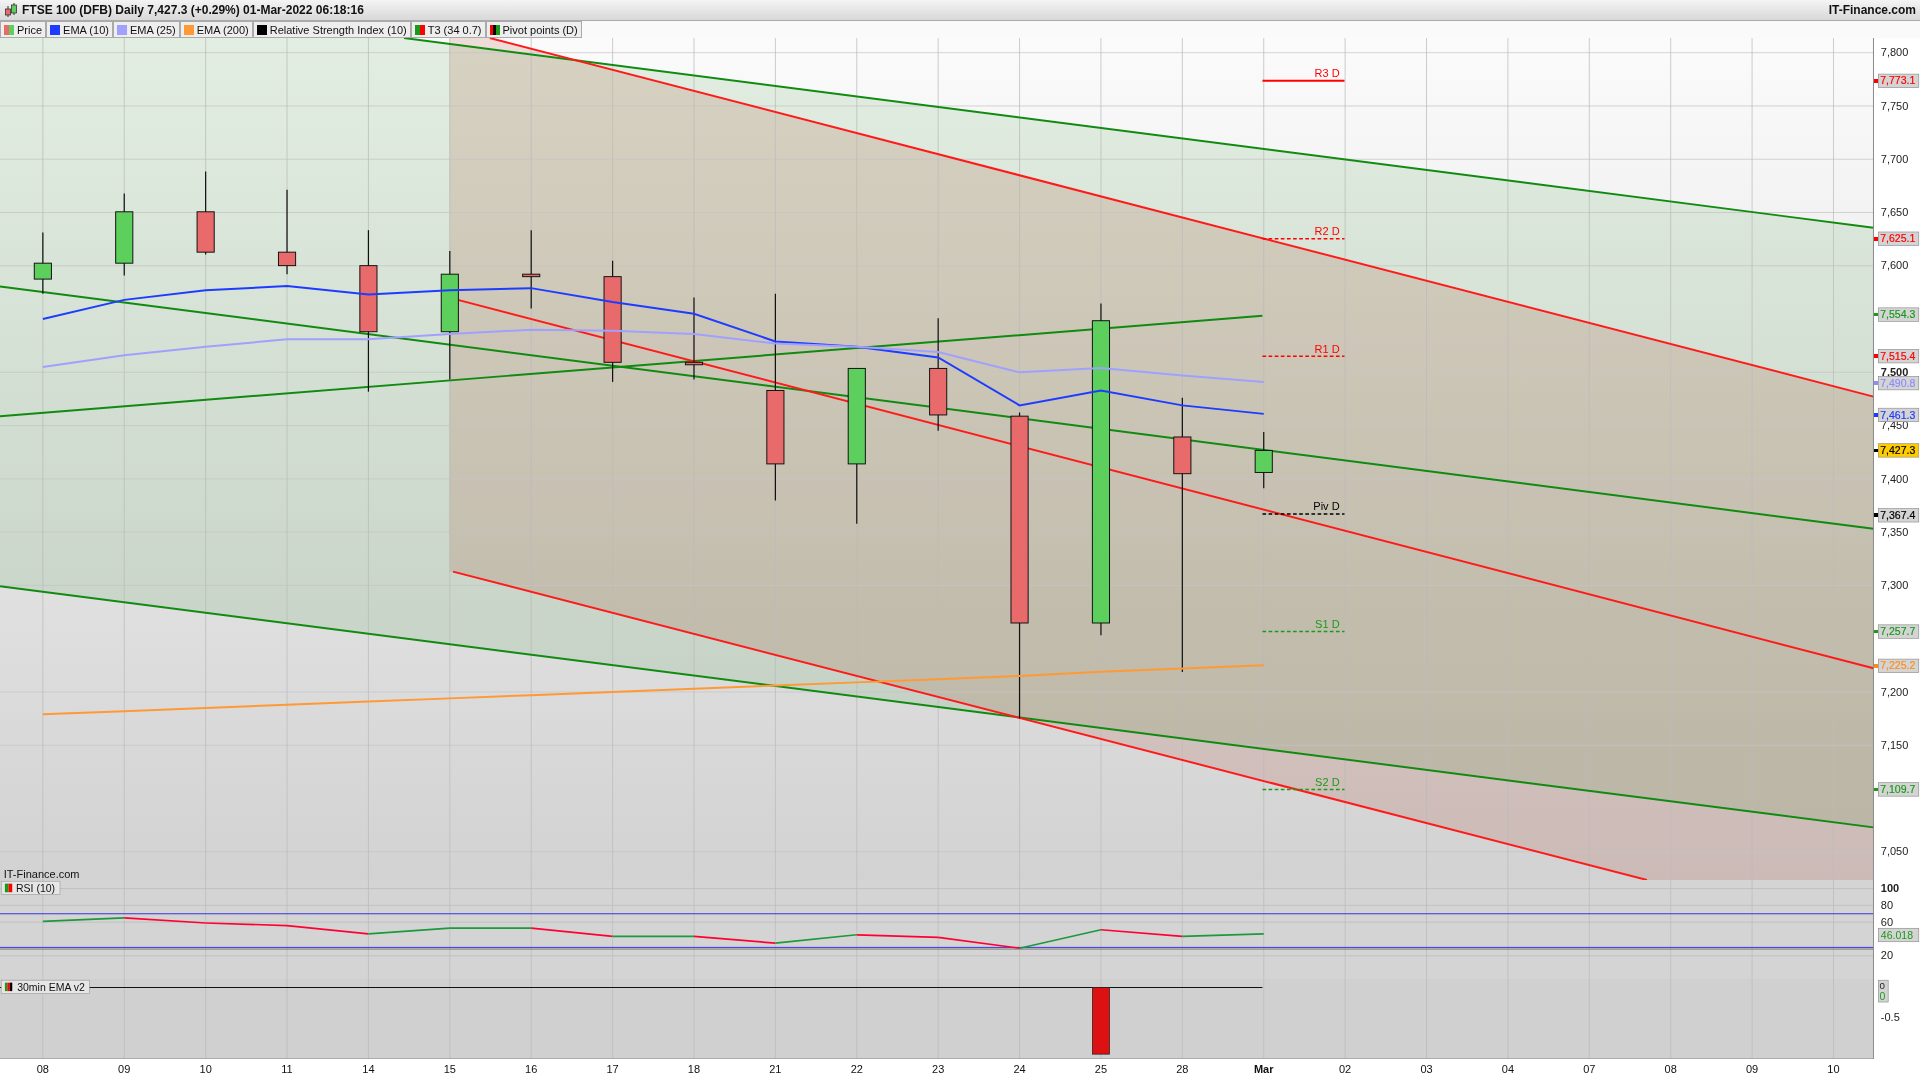  I want to click on chart-title: FTSE 100 (DFB) Daily 7,427.3 (+0.29%) 01-Mar-2022 06:18:16, so click(193, 10).